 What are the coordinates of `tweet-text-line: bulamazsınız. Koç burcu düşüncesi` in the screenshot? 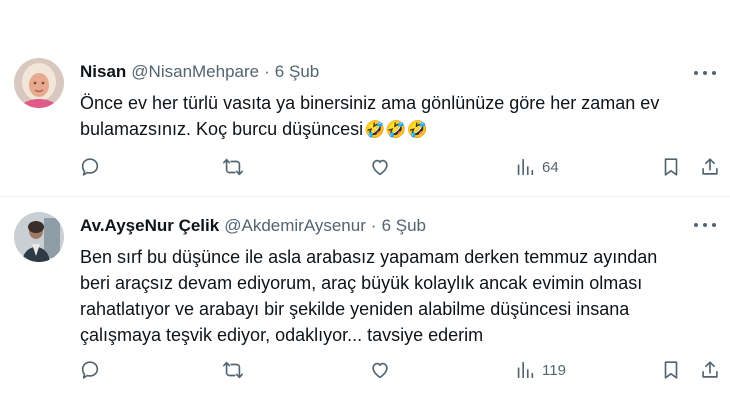 It's located at (222, 129).